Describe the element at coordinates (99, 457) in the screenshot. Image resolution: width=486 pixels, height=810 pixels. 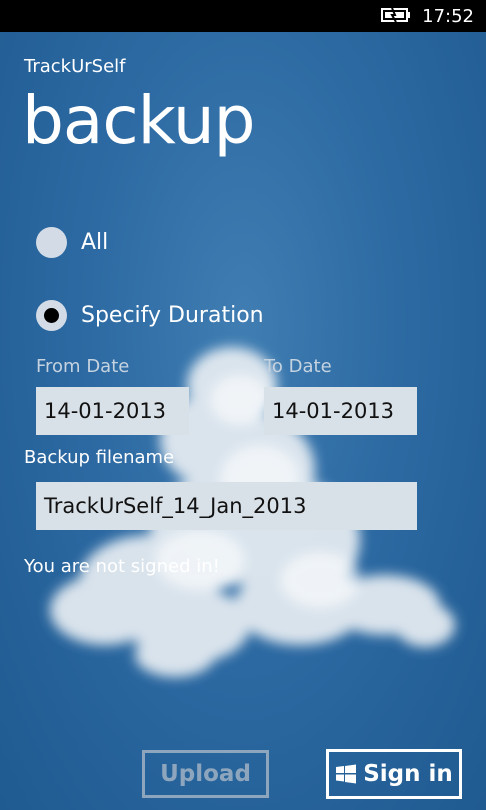
I see `backup-filename-label: Backup filename` at that location.